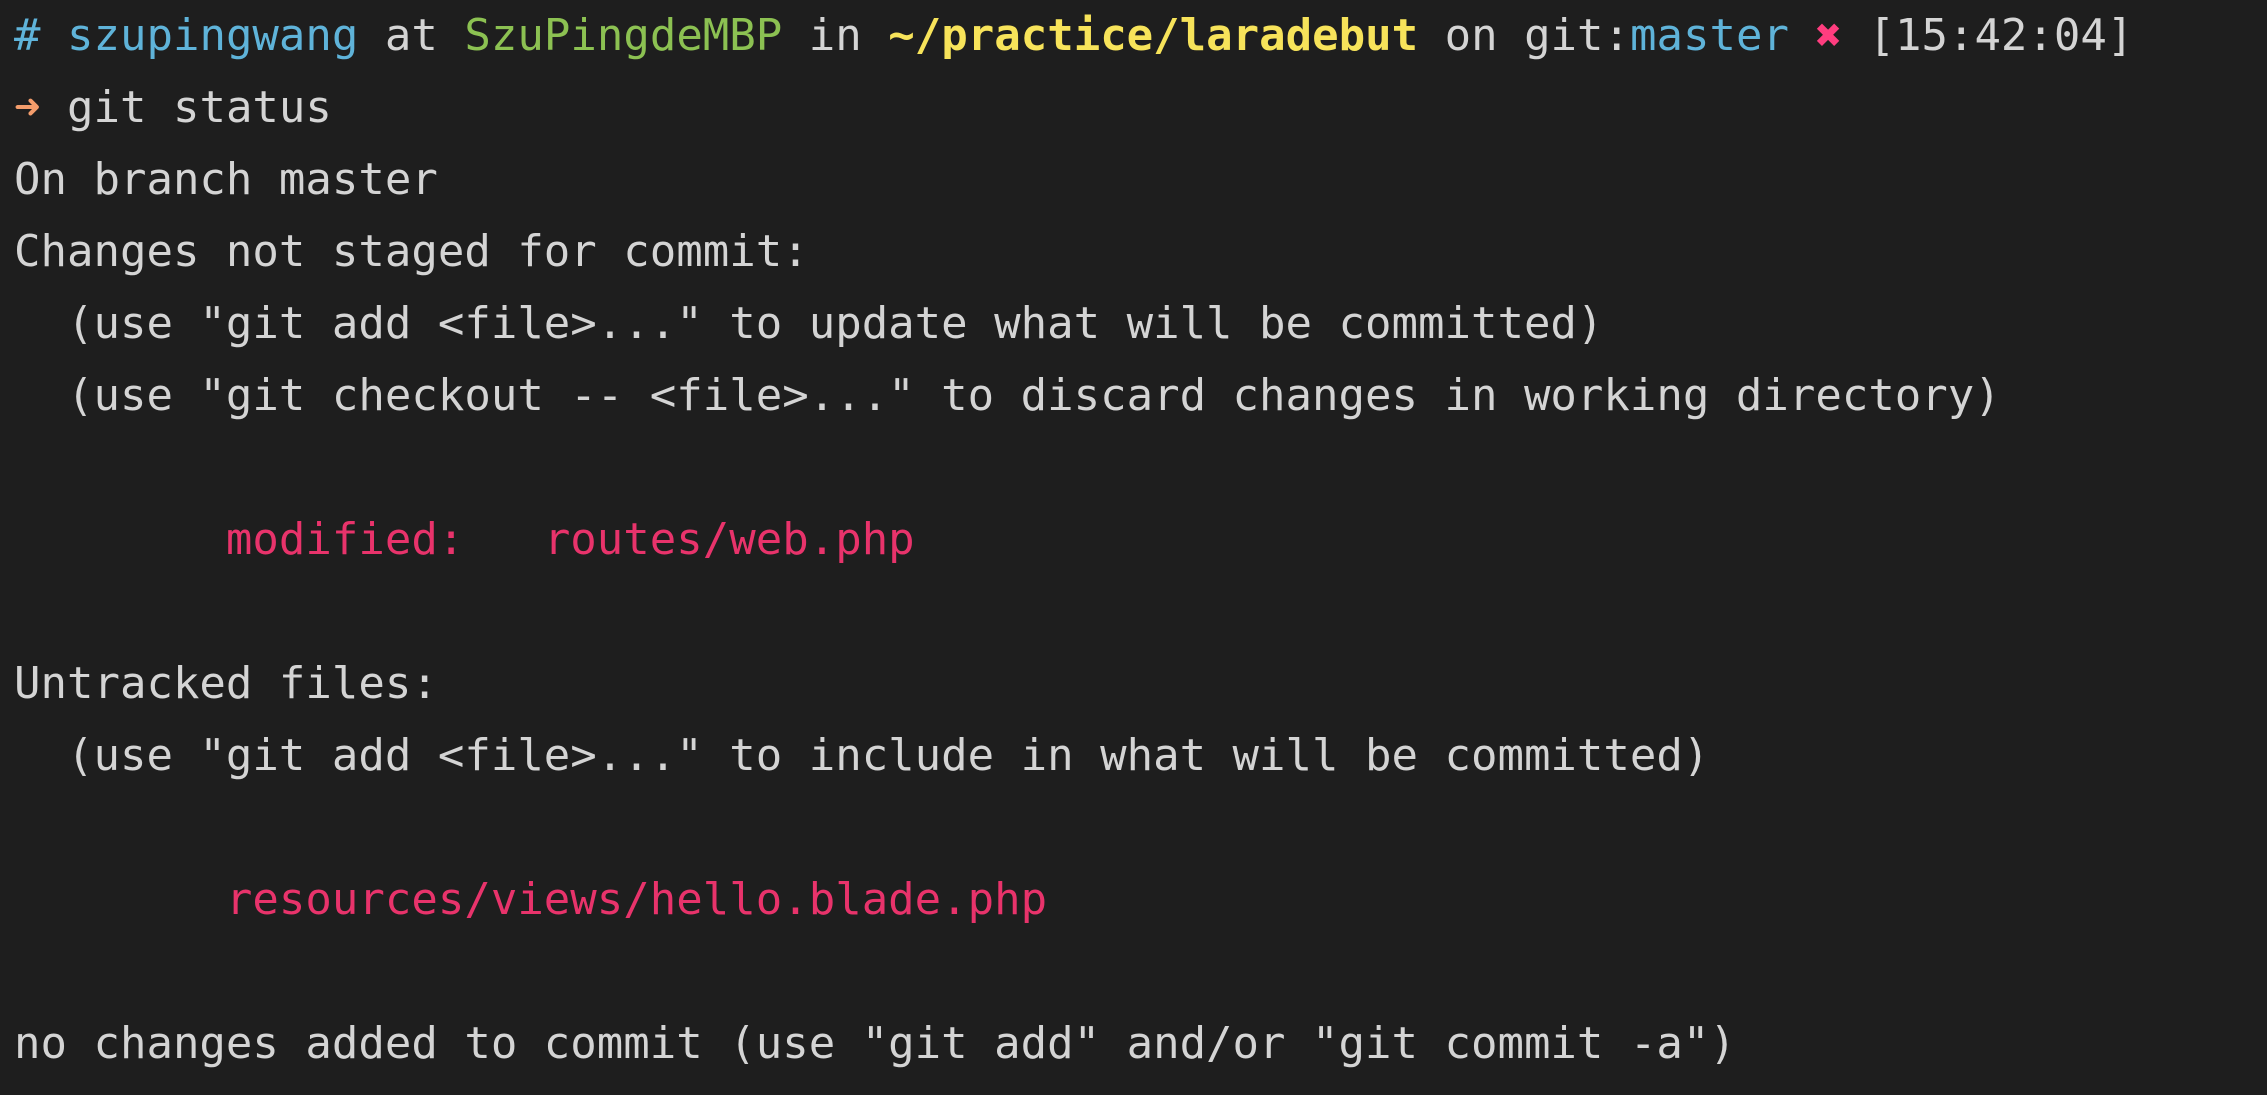 Image resolution: width=2267 pixels, height=1095 pixels. Describe the element at coordinates (1140, 108) in the screenshot. I see `command-line: ➜ git status` at that location.